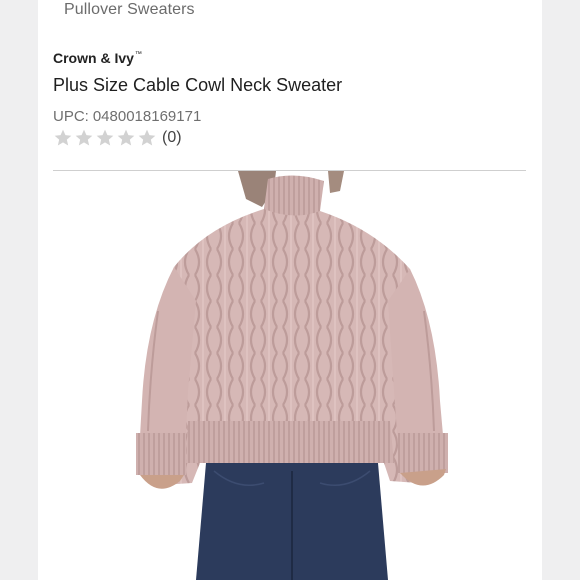 This screenshot has width=580, height=580. I want to click on product-title: Plus Size Cable Cowl Neck Sweater, so click(198, 85).